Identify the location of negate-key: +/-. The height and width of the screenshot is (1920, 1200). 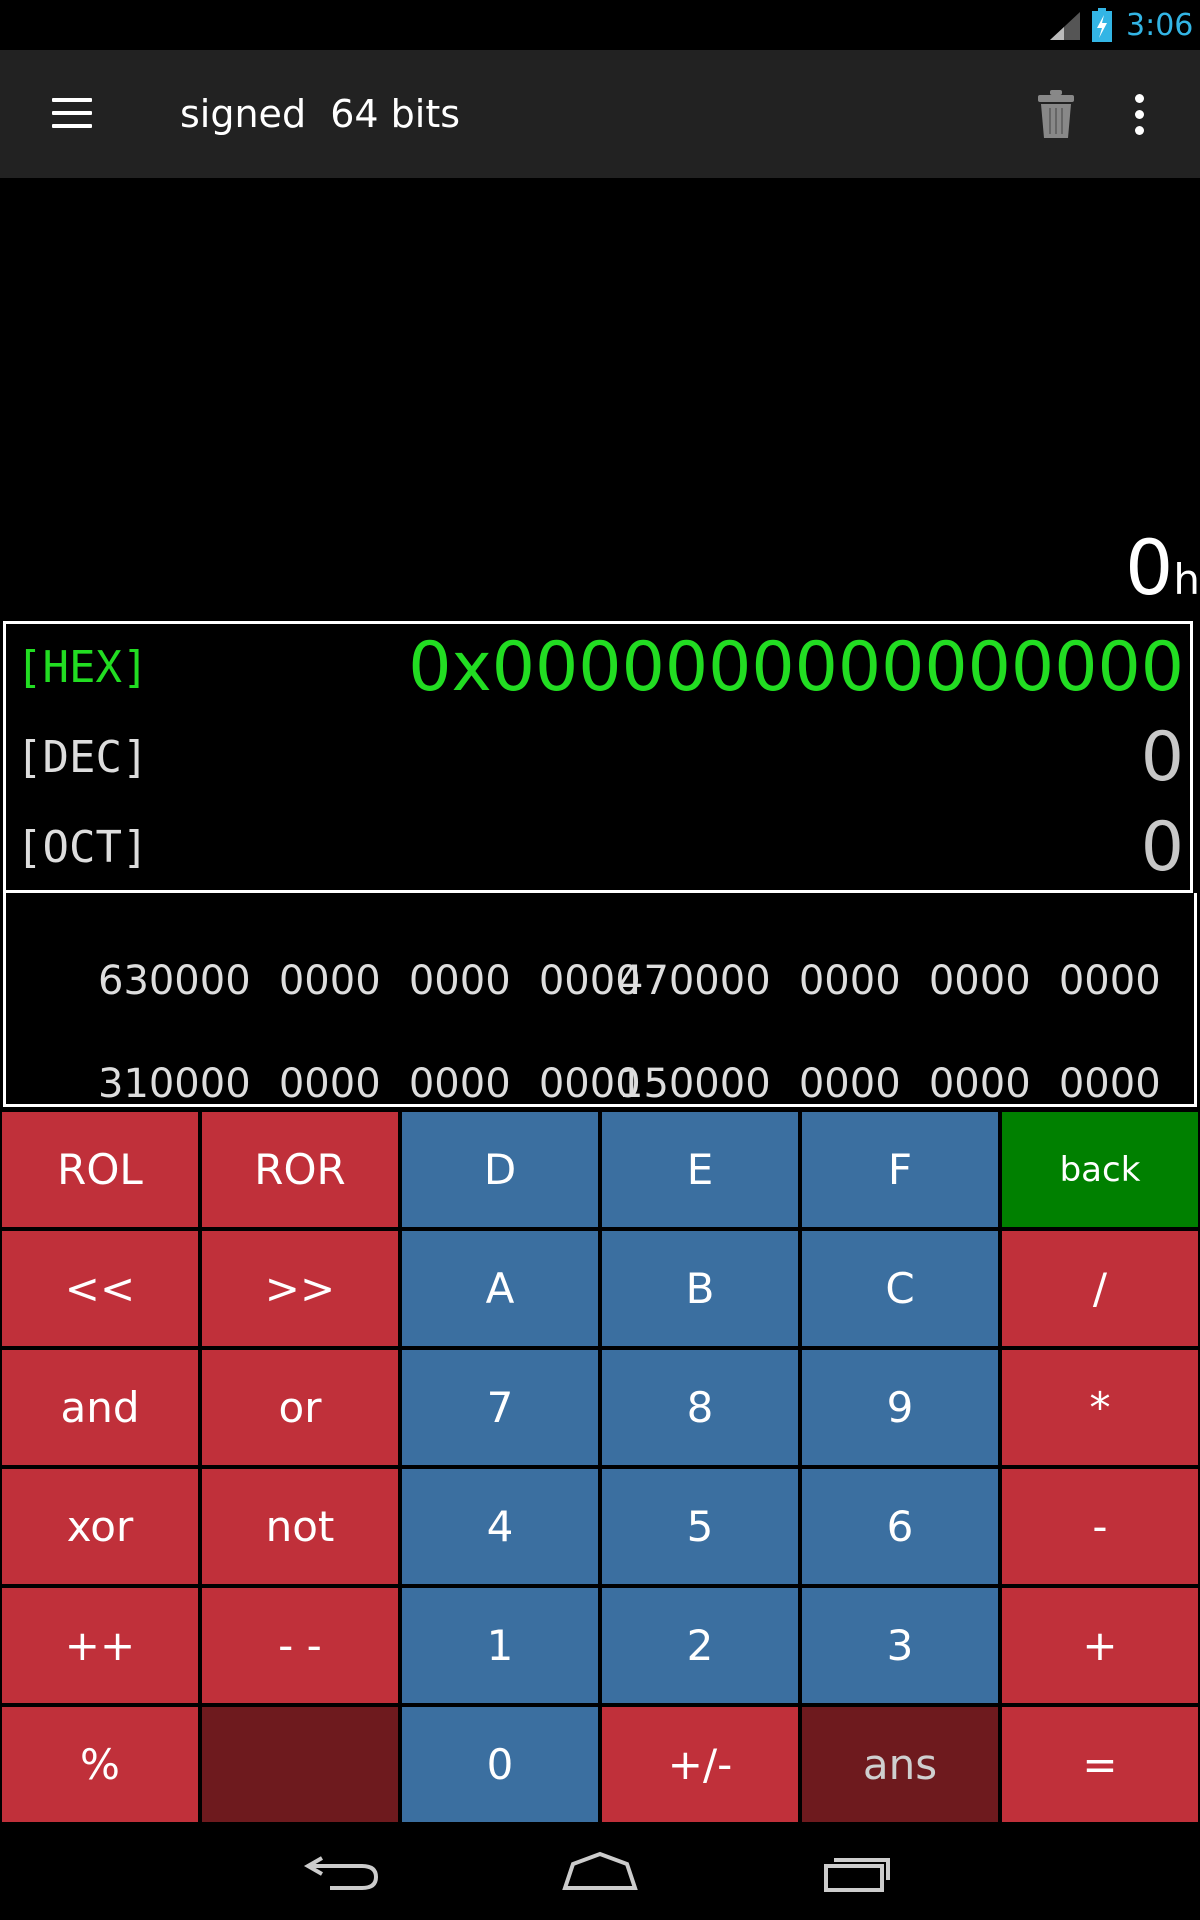
(700, 1764).